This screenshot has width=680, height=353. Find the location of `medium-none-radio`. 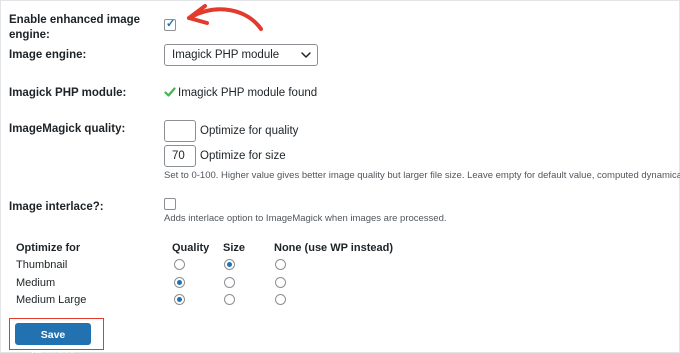

medium-none-radio is located at coordinates (280, 282).